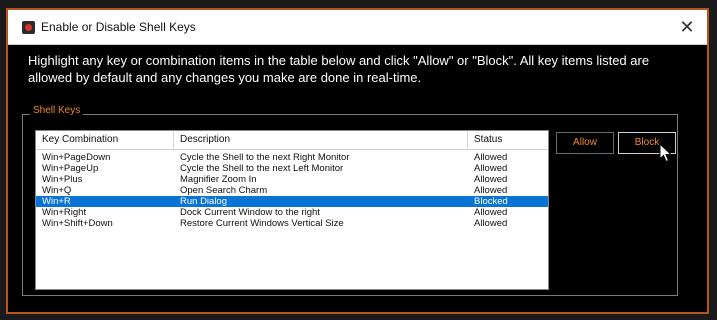  What do you see at coordinates (70, 168) in the screenshot?
I see `cell-key: Win+PageUp` at bounding box center [70, 168].